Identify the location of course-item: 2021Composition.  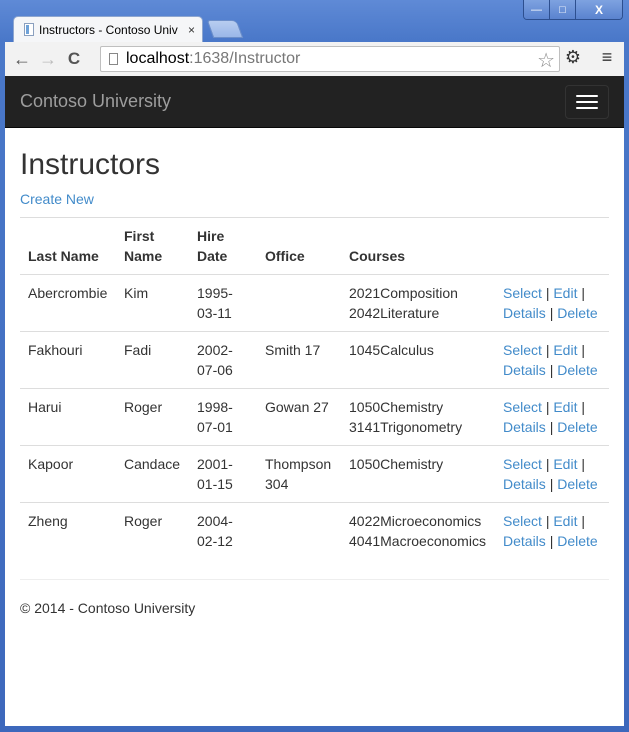
(403, 293).